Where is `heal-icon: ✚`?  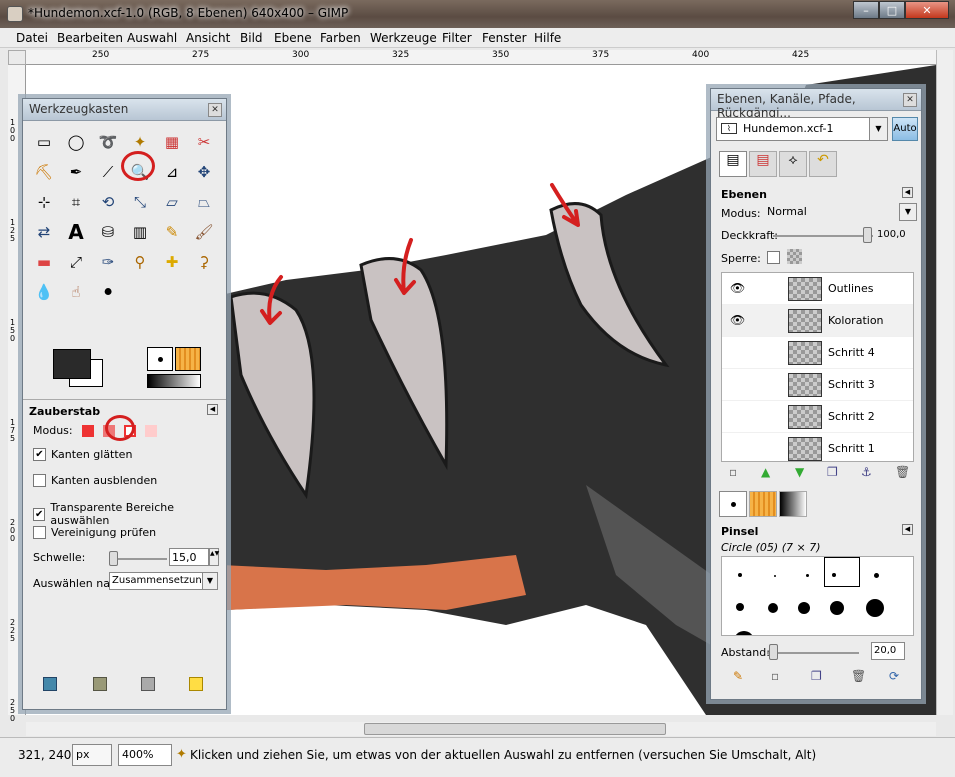 heal-icon: ✚ is located at coordinates (172, 262).